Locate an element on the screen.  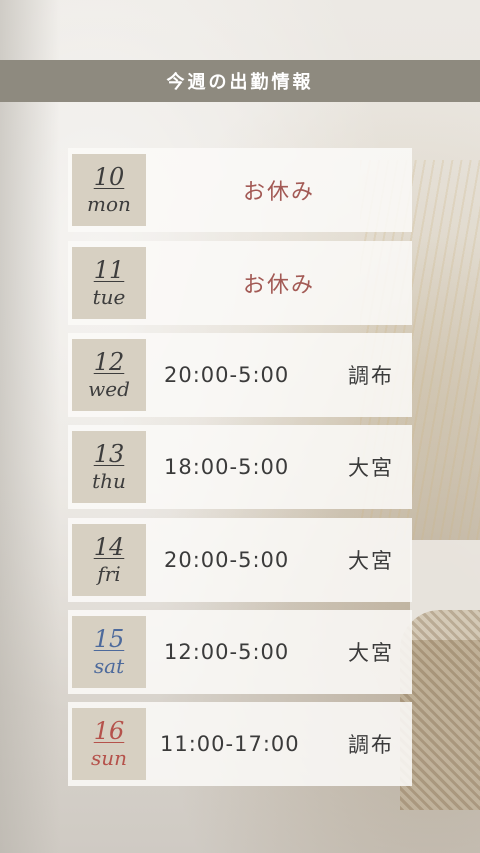
day-of-week: sun is located at coordinates (109, 758).